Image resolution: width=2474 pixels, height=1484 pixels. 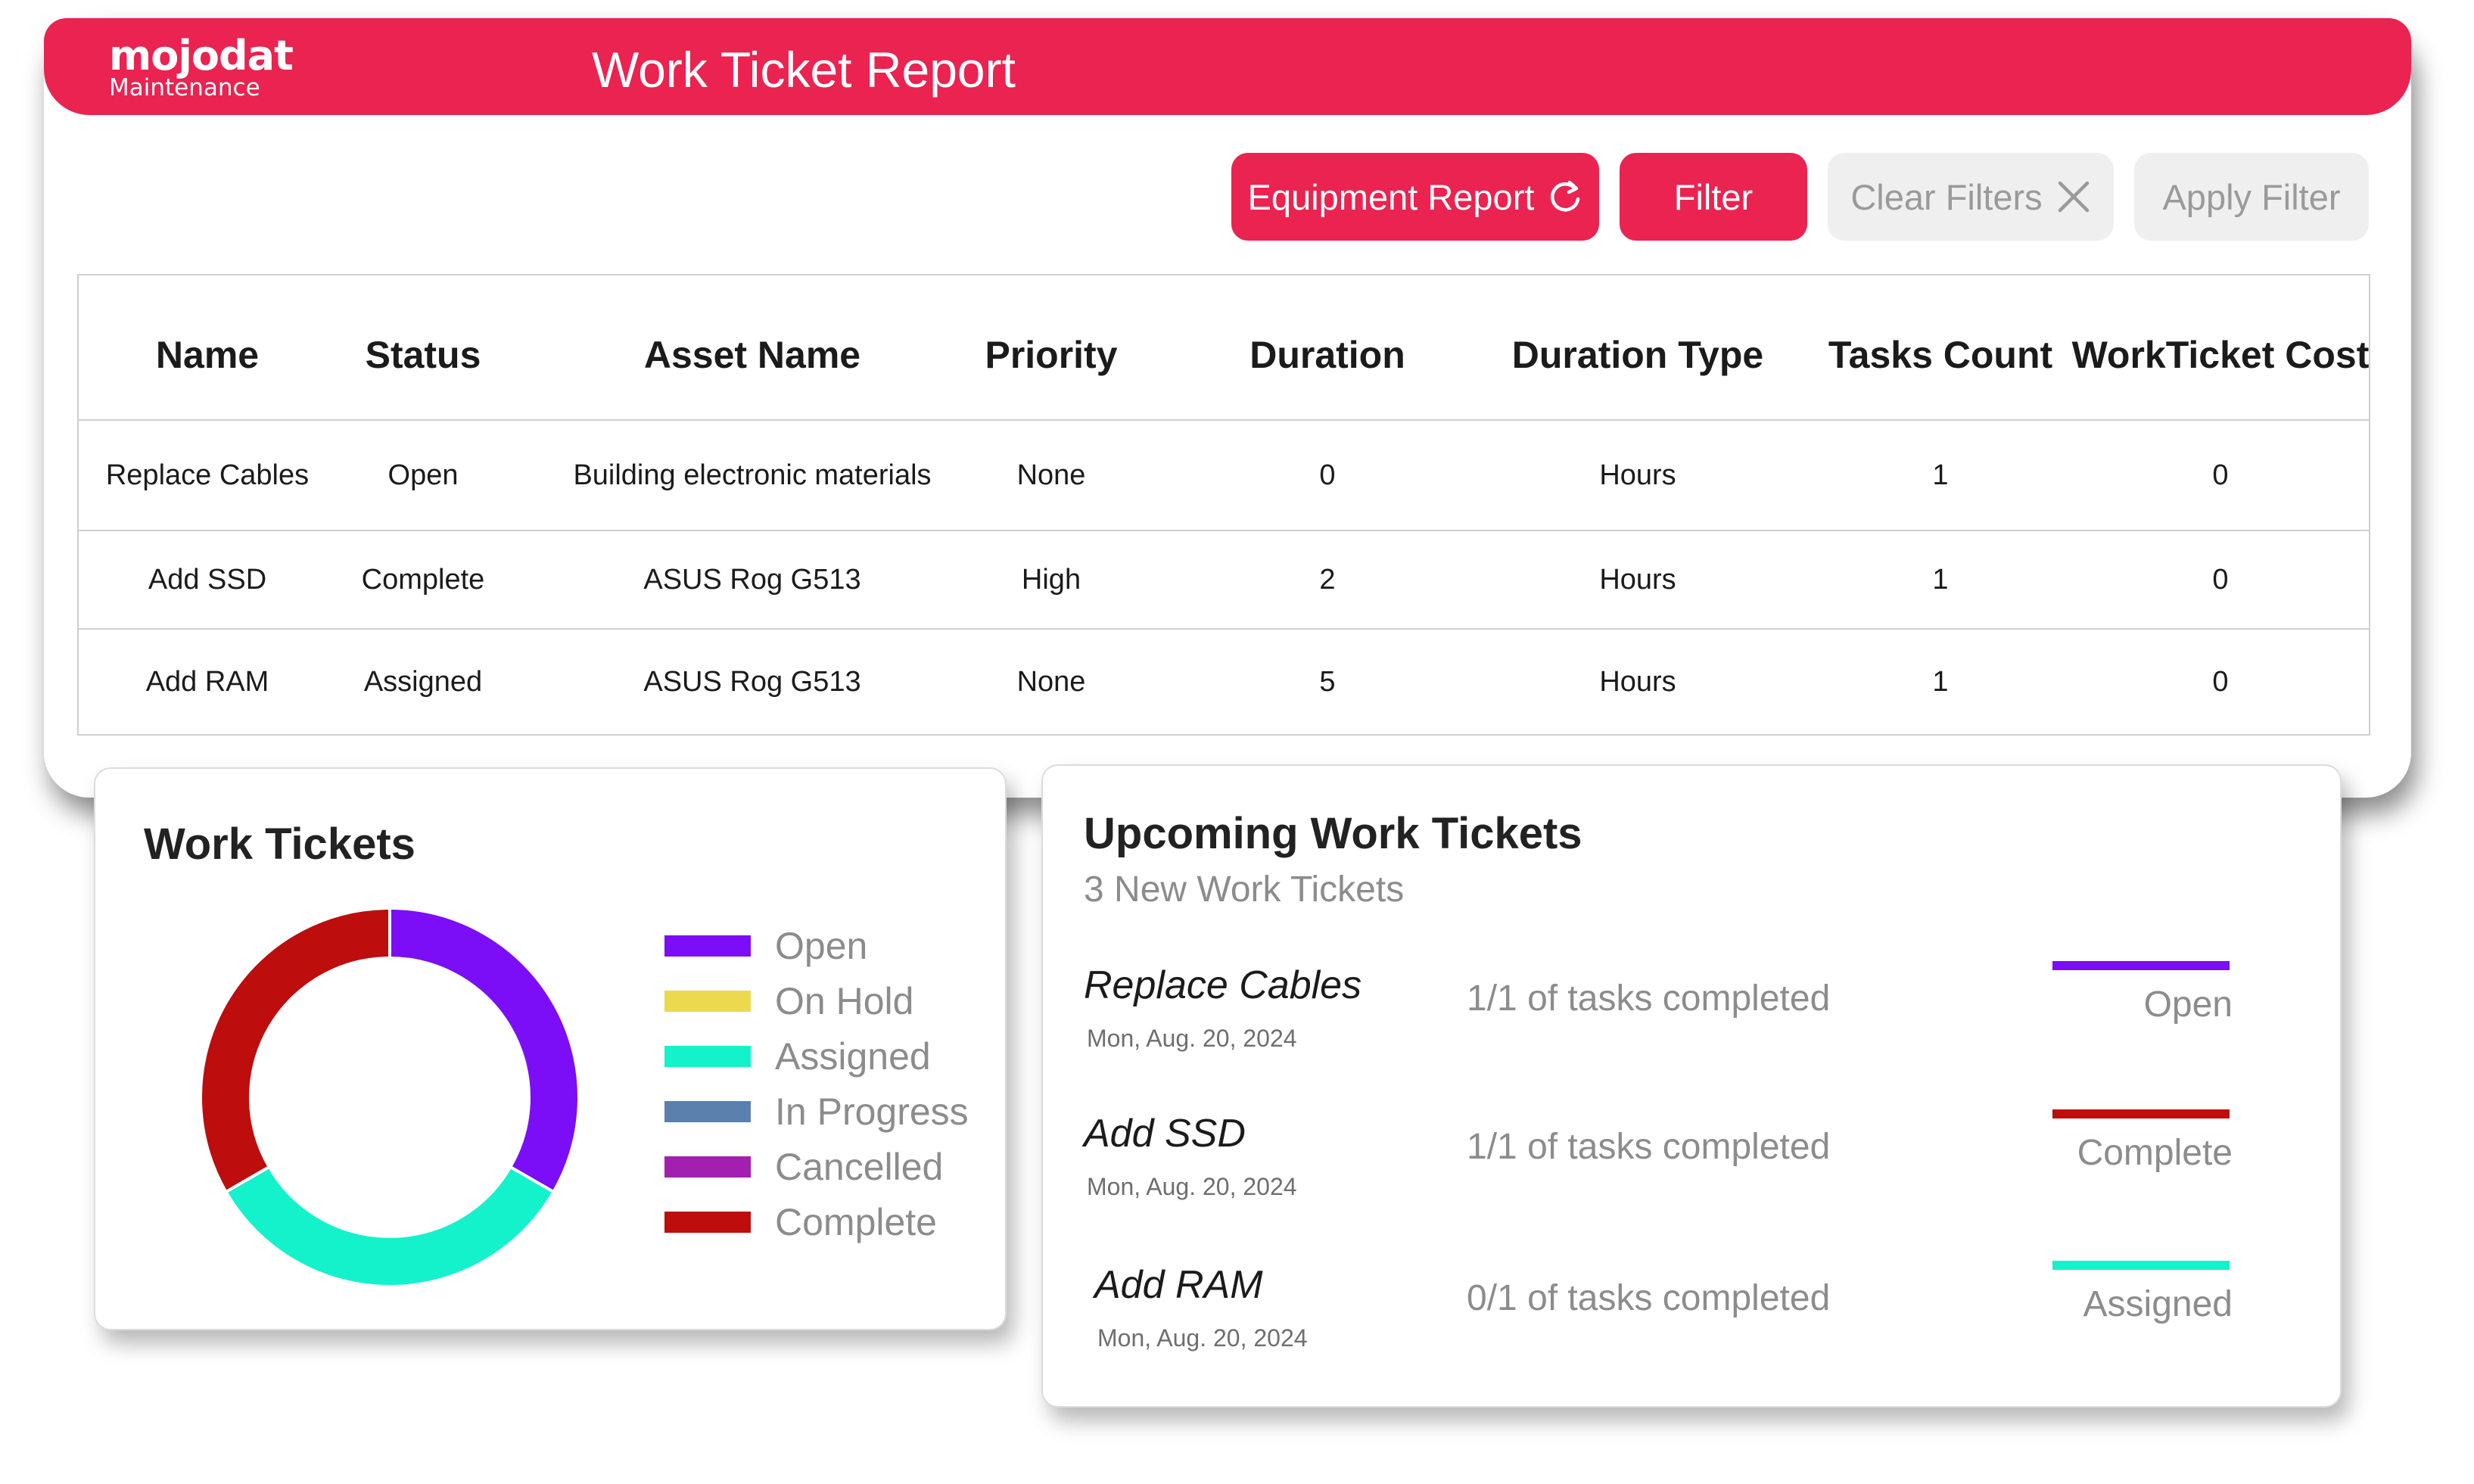 What do you see at coordinates (2155, 1153) in the screenshot?
I see `ticket-status: Complete` at bounding box center [2155, 1153].